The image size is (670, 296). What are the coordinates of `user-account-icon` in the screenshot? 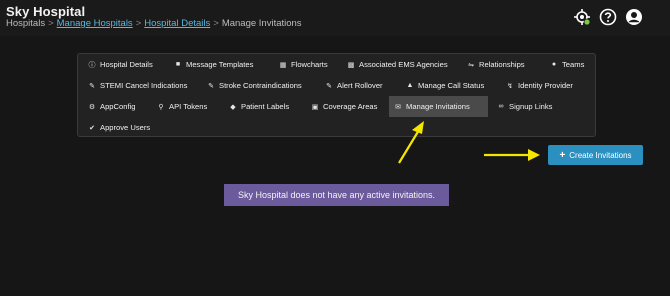 It's located at (634, 17).